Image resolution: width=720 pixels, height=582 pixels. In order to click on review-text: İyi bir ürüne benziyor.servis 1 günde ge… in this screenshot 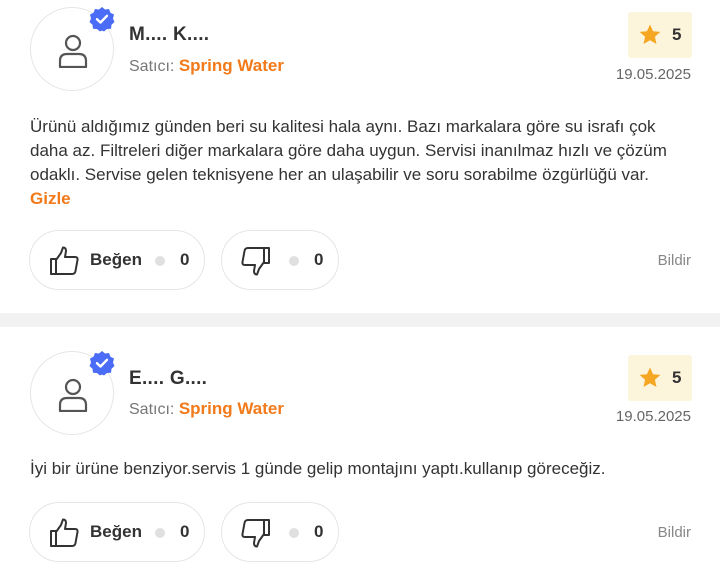, I will do `click(360, 469)`.